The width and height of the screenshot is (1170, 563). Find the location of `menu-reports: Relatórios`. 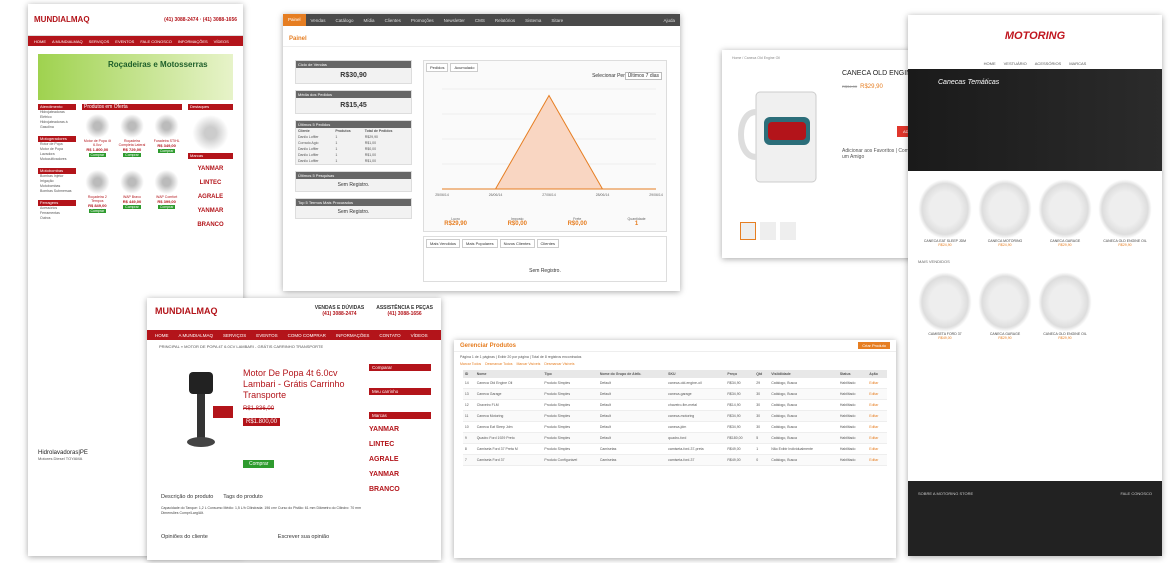

menu-reports: Relatórios is located at coordinates (505, 20).